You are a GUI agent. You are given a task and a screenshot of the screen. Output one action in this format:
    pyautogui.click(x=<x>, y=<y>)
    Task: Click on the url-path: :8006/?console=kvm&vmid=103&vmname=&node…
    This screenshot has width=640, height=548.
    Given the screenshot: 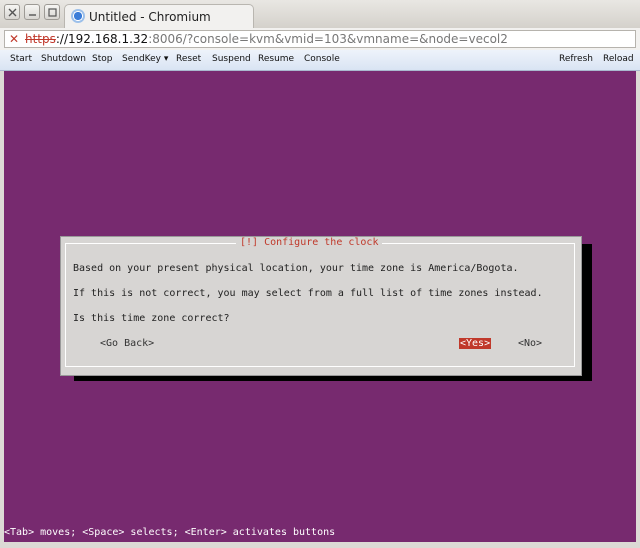 What is the action you would take?
    pyautogui.click(x=328, y=39)
    